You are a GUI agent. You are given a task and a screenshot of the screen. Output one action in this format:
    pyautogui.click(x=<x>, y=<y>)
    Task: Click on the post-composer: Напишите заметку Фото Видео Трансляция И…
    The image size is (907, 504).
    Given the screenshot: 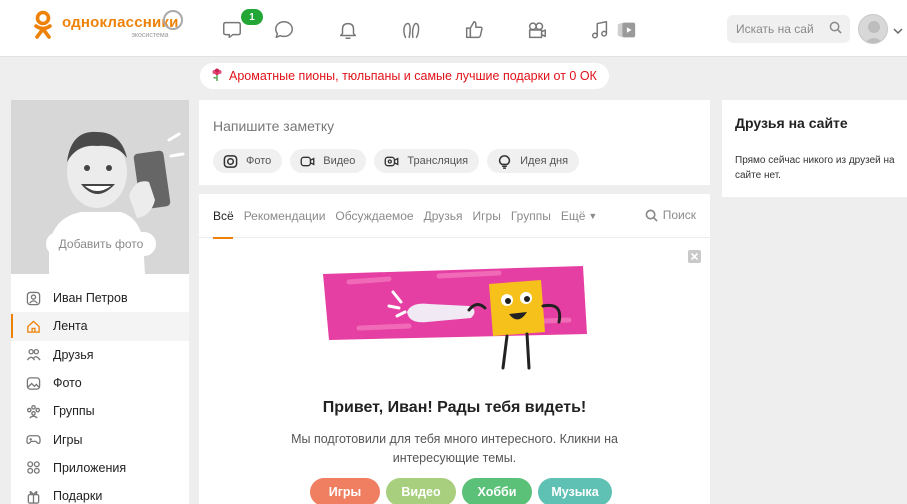 What is the action you would take?
    pyautogui.click(x=454, y=142)
    